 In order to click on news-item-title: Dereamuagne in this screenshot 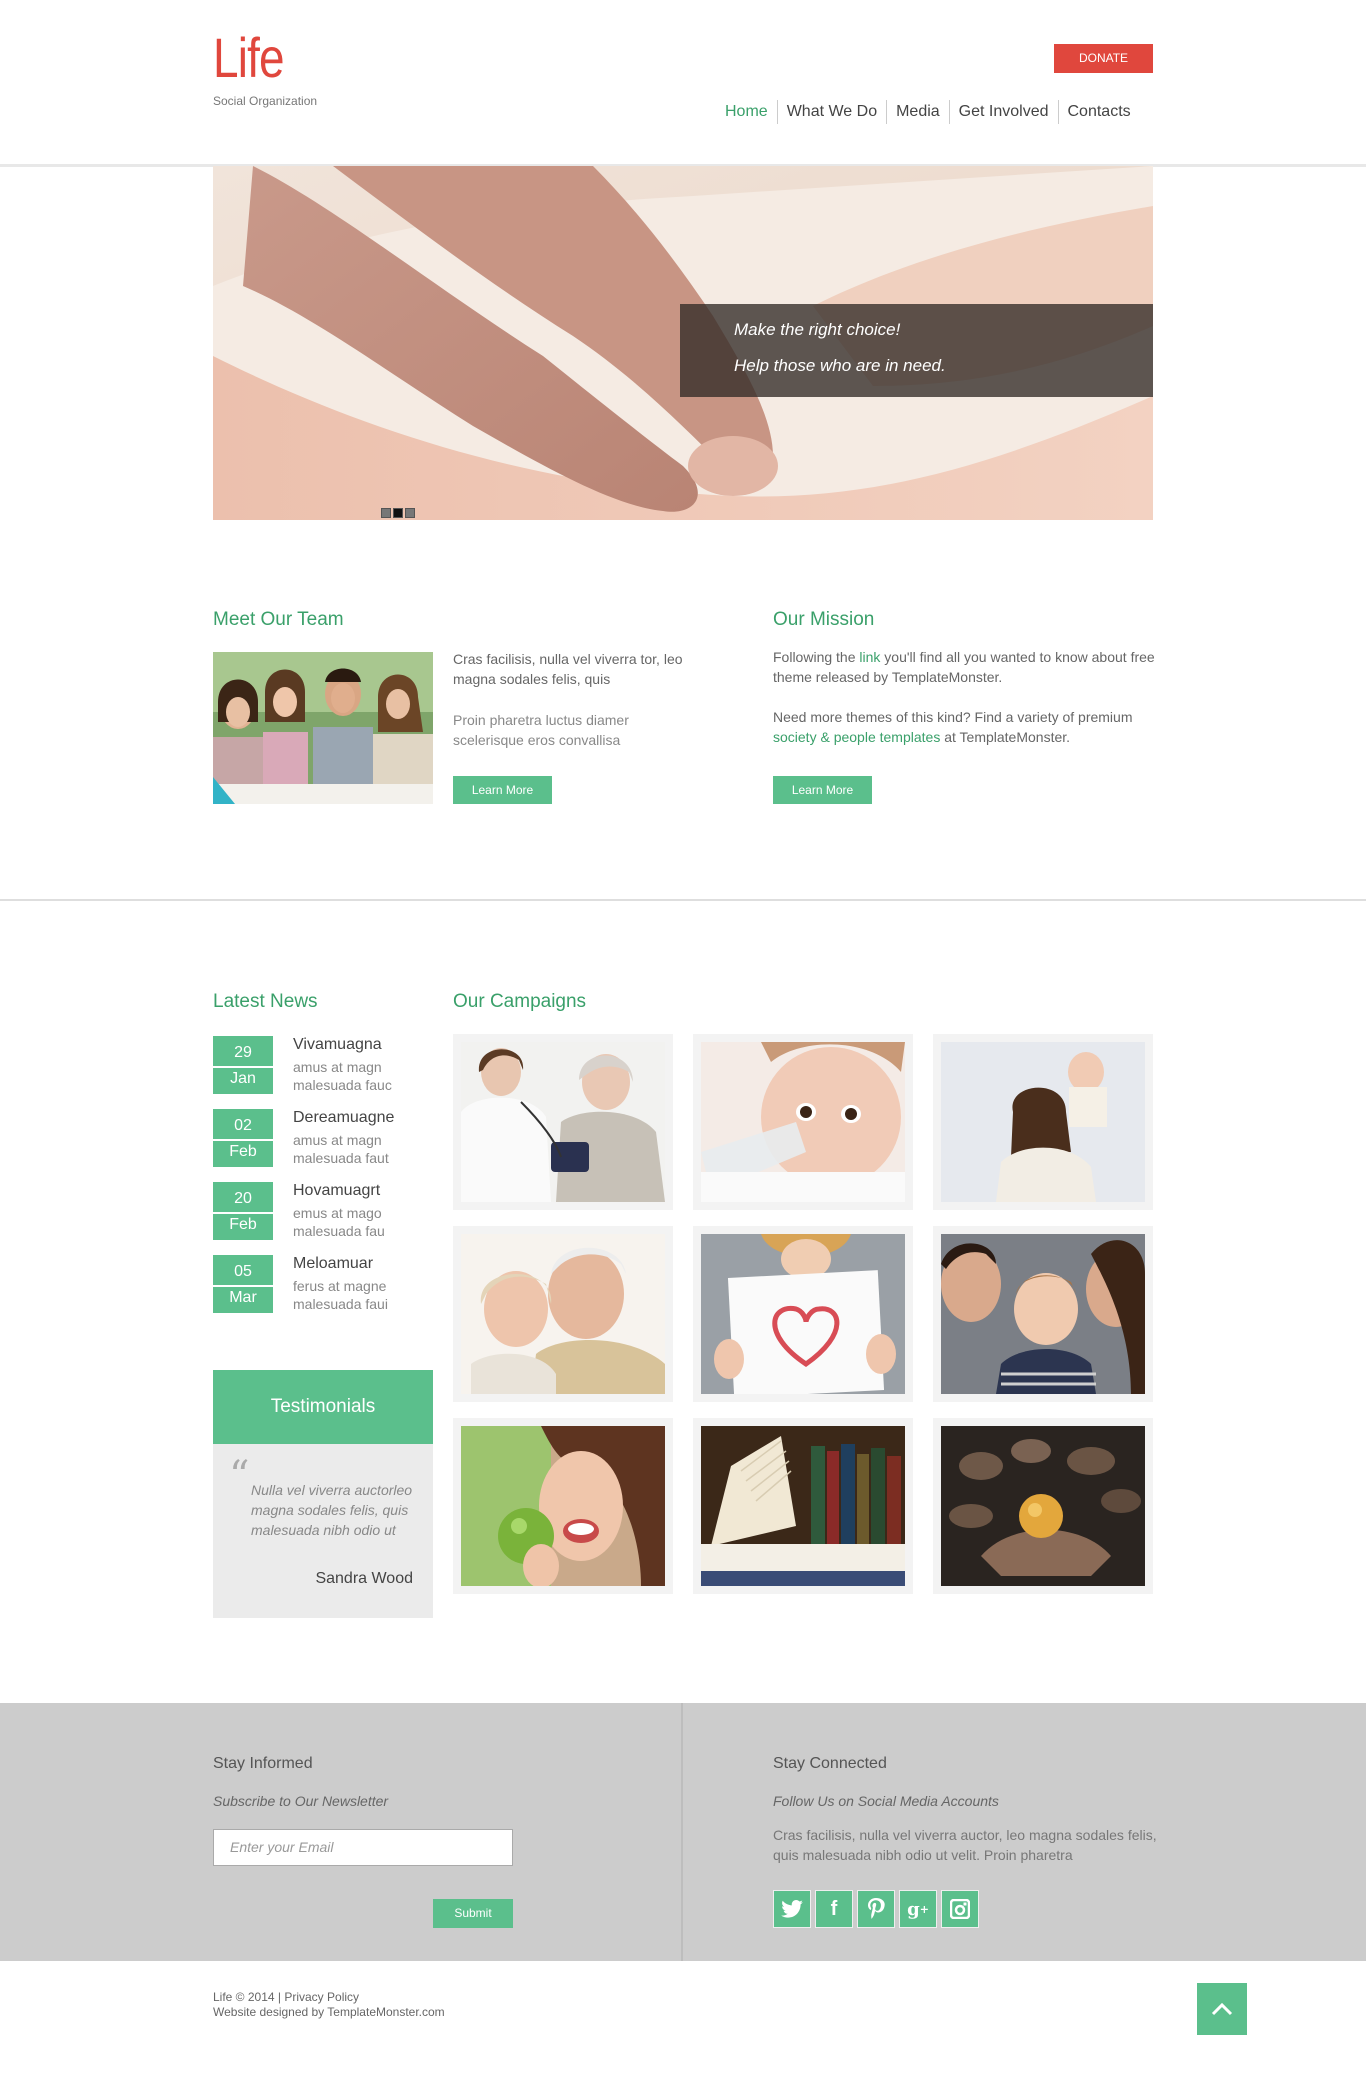, I will do `click(343, 1118)`.